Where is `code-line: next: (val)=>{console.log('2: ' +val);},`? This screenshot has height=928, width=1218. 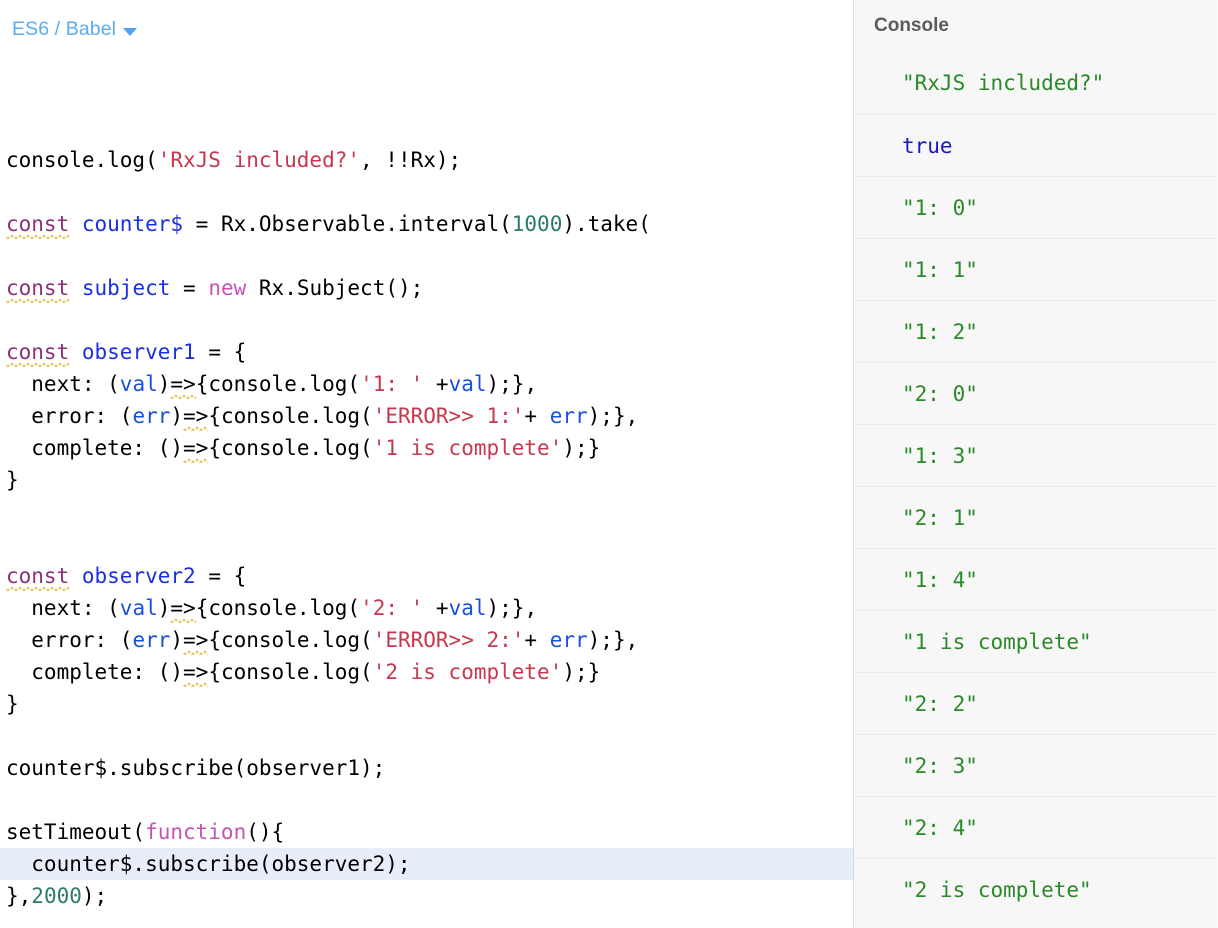 code-line: next: (val)=>{console.log('2: ' +val);}, is located at coordinates (426, 608).